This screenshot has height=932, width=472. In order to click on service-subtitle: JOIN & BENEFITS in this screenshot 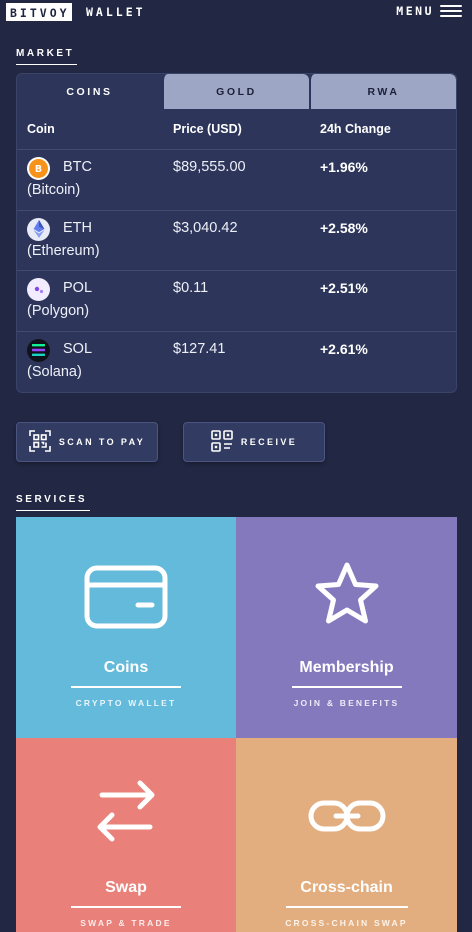, I will do `click(346, 703)`.